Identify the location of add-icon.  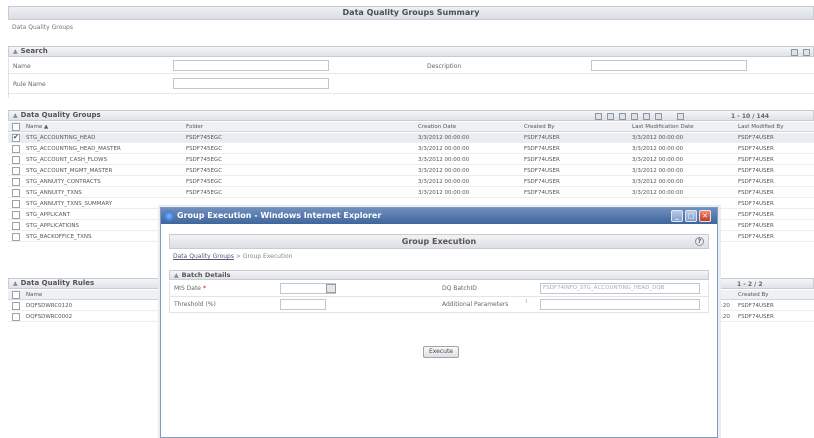
(610, 116).